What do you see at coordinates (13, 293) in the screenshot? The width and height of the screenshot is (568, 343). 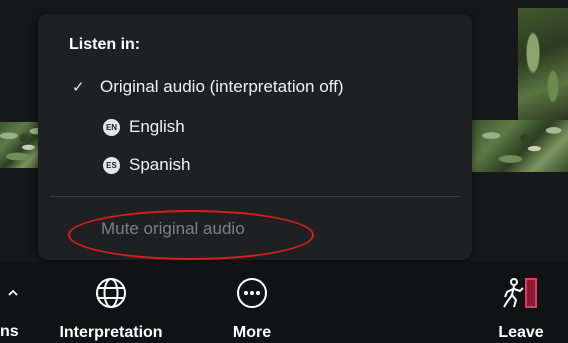 I see `chevron-up-icon` at bounding box center [13, 293].